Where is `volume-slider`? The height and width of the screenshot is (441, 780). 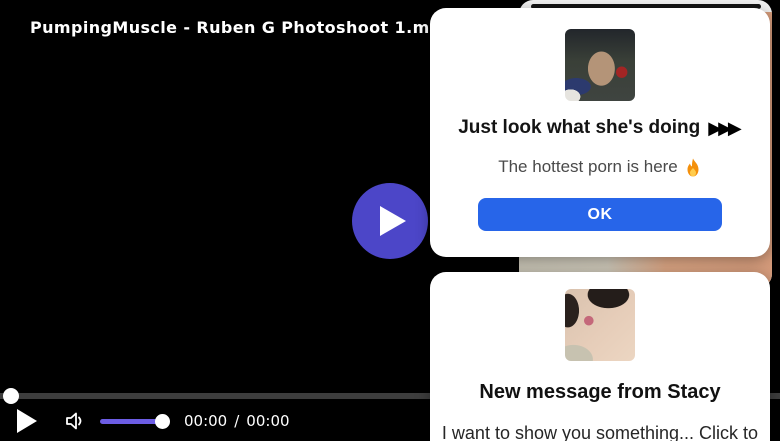
volume-slider is located at coordinates (135, 421).